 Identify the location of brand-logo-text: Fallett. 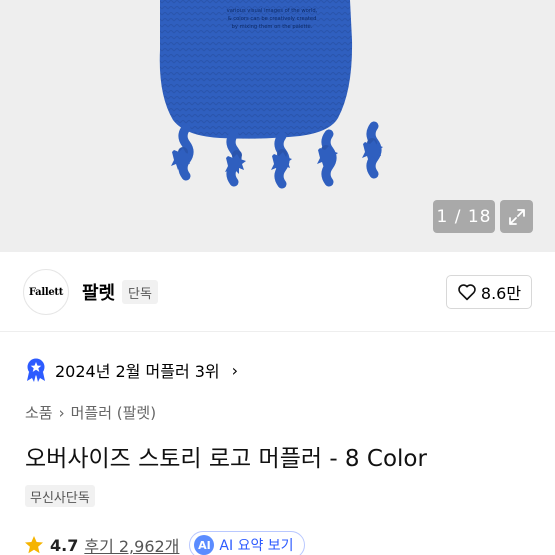
(46, 292).